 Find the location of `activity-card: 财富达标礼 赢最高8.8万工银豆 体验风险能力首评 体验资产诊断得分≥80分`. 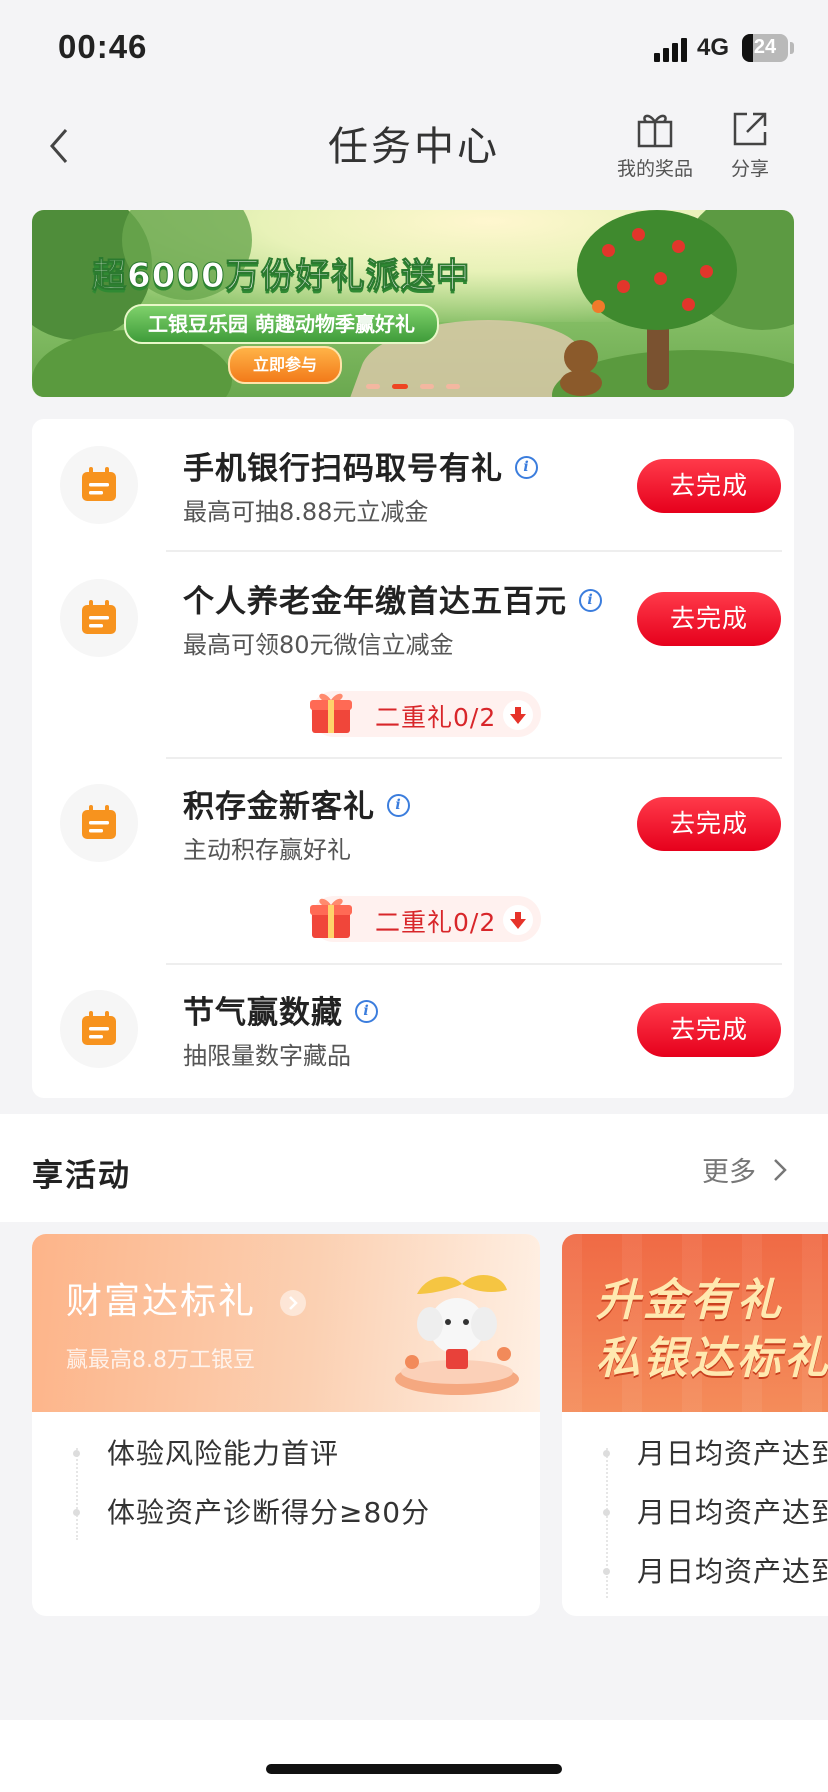

activity-card: 财富达标礼 赢最高8.8万工银豆 体验风险能力首评 体验资产诊断得分≥80分 is located at coordinates (286, 1425).